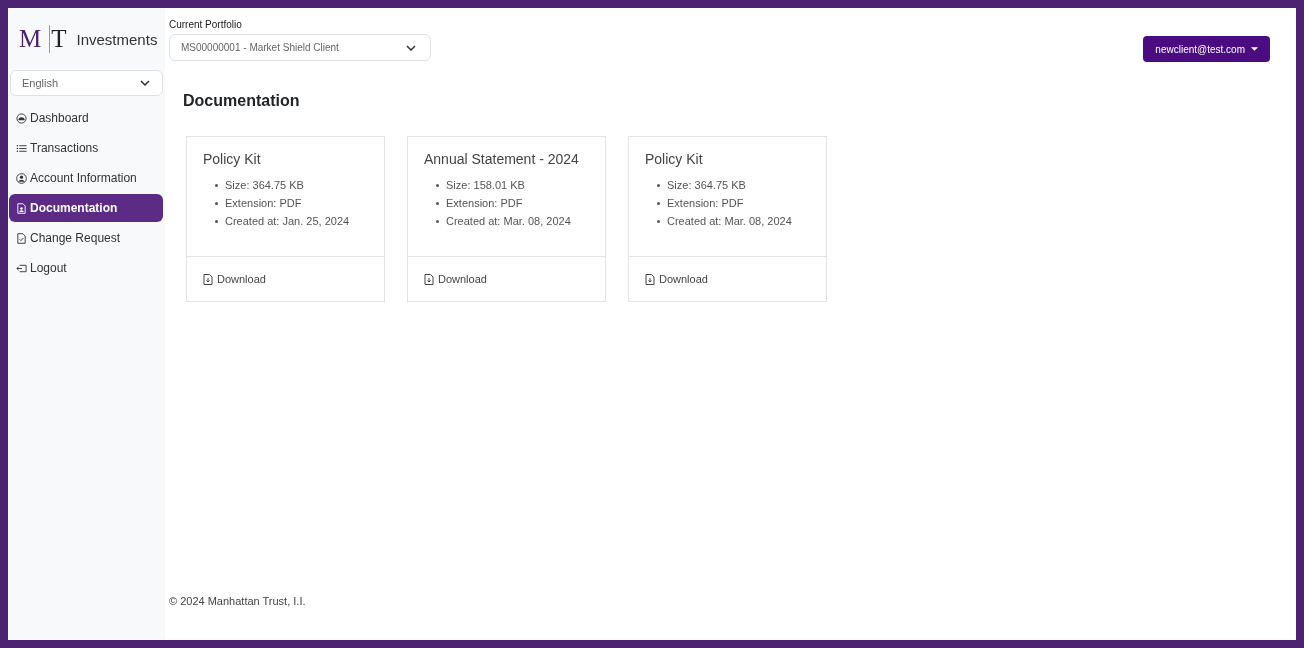 The image size is (1304, 648). I want to click on footer-text: © 2024 Manhattan Trust, I.I., so click(237, 601).